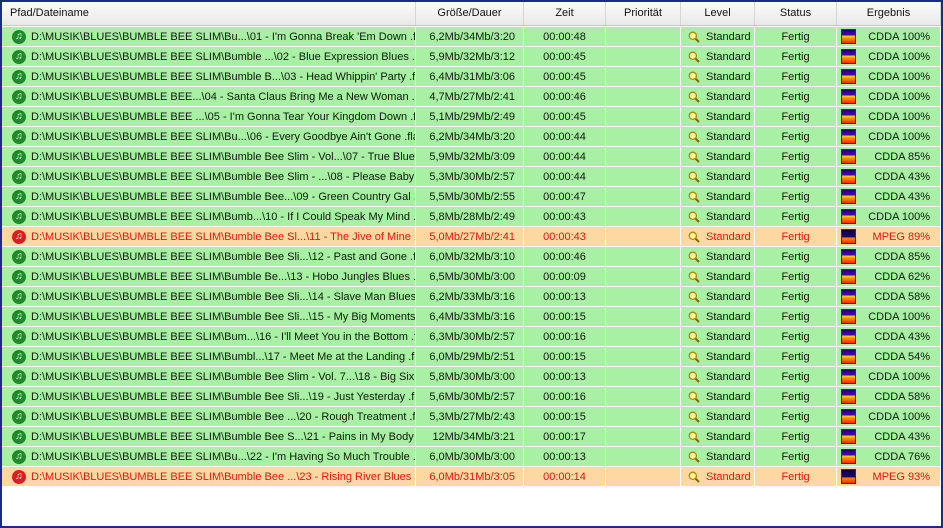 The width and height of the screenshot is (943, 528). I want to click on result-cell: CDDA 58%, so click(889, 297).